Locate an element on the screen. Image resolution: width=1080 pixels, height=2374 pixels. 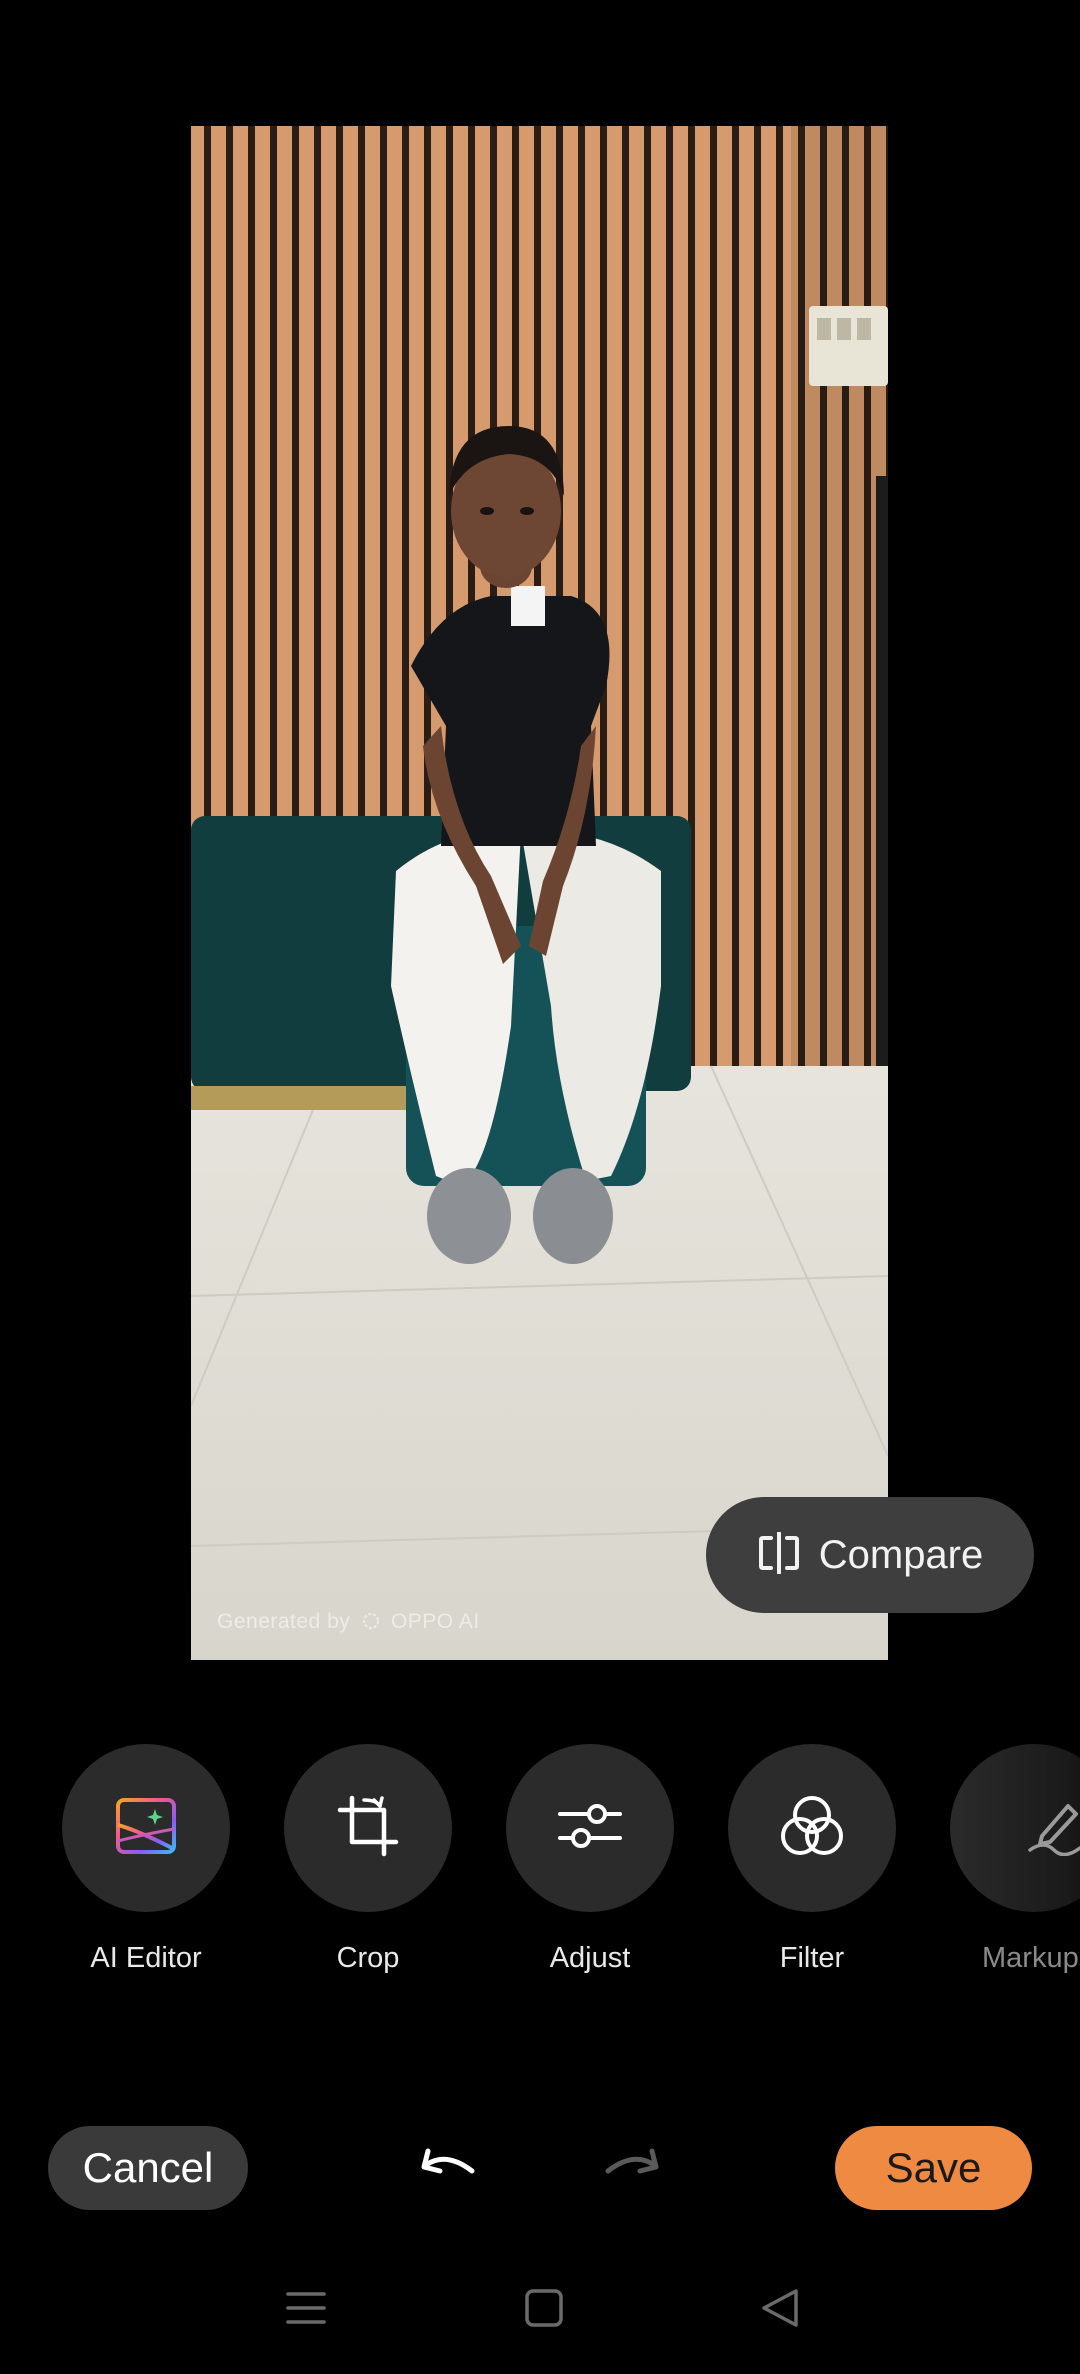
home-square-icon is located at coordinates (544, 2310).